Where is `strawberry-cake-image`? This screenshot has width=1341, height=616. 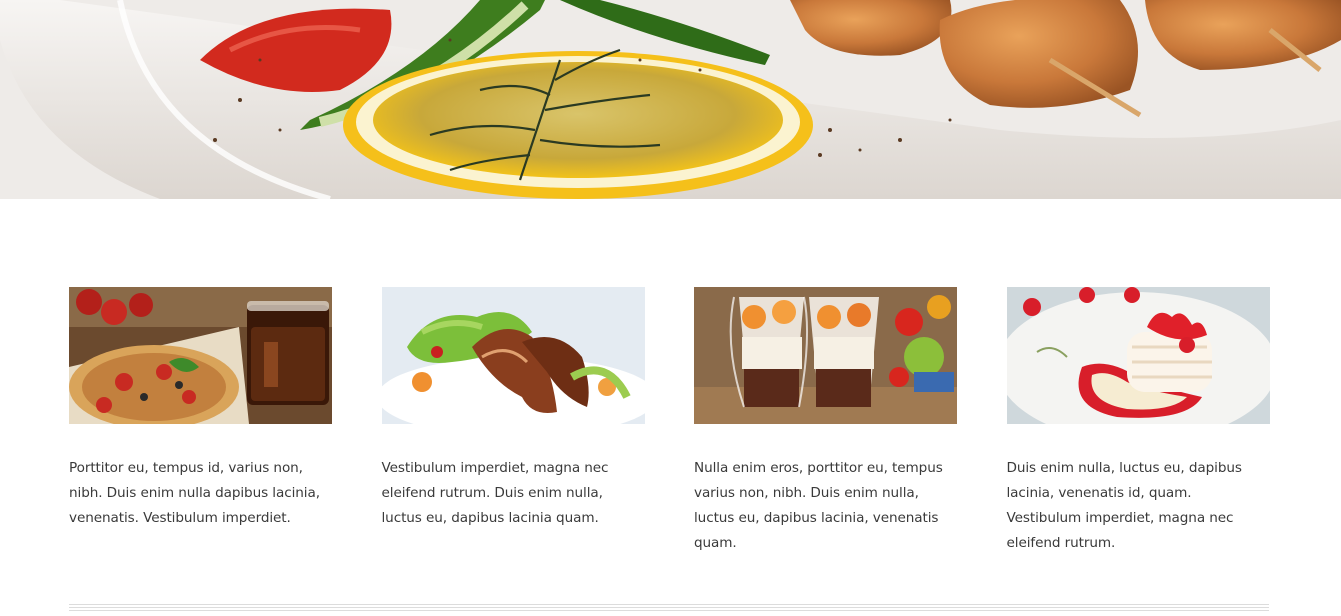
strawberry-cake-image is located at coordinates (1138, 355).